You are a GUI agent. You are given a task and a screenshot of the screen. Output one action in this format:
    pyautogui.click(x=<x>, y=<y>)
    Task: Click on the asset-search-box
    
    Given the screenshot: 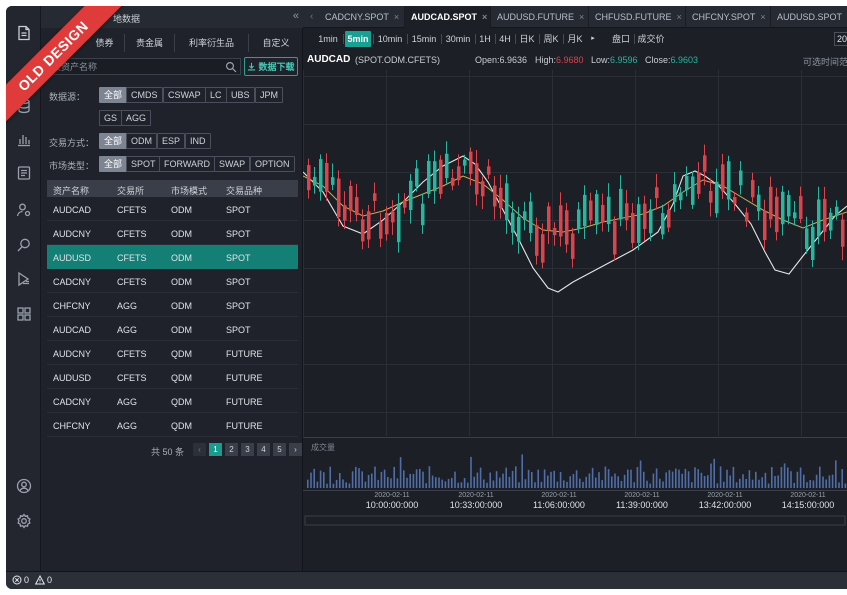 What is the action you would take?
    pyautogui.click(x=144, y=66)
    